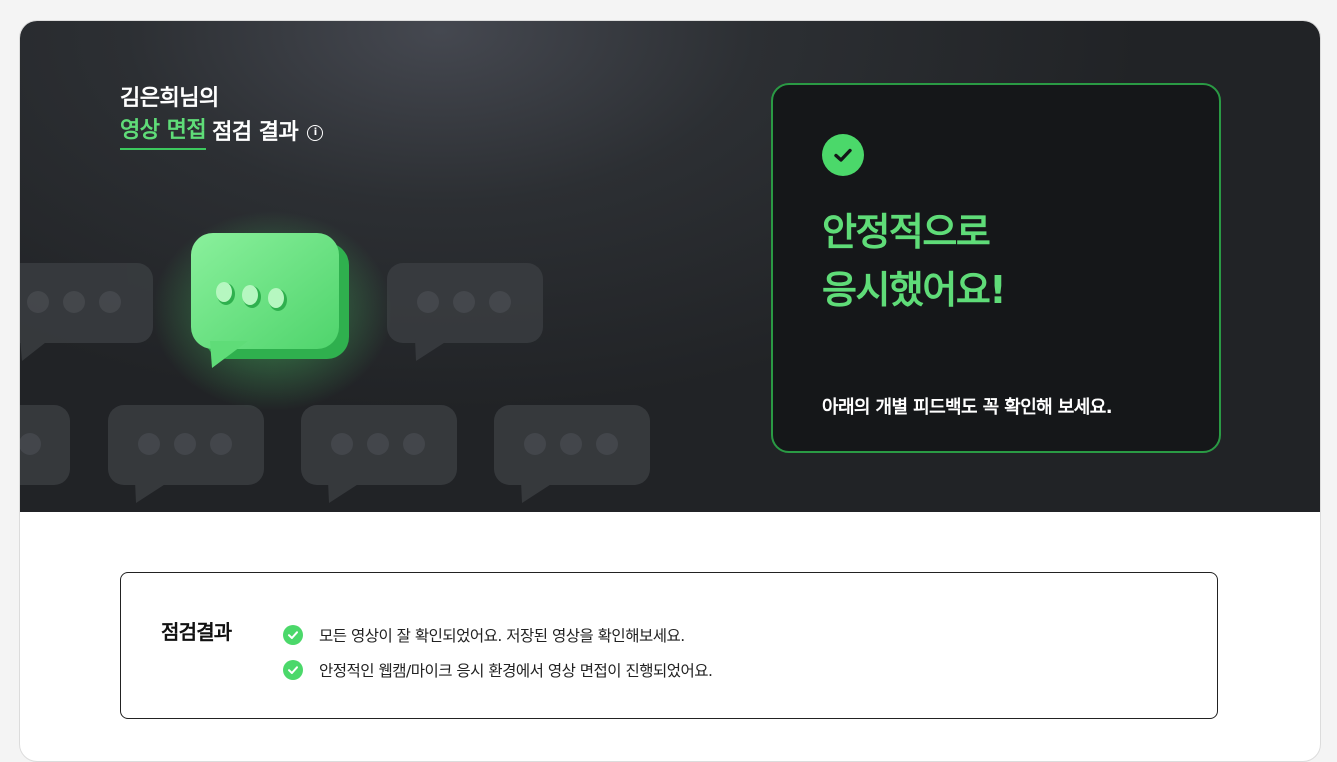 The height and width of the screenshot is (762, 1337). What do you see at coordinates (914, 261) in the screenshot?
I see `result-headline: 안정적으로 응시했어요!` at bounding box center [914, 261].